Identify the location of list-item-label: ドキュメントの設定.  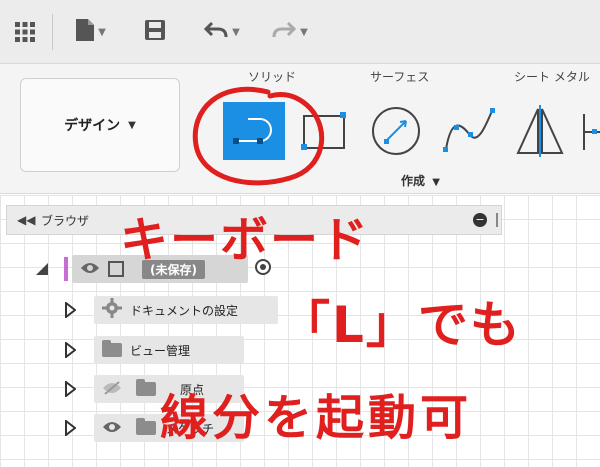
(184, 310).